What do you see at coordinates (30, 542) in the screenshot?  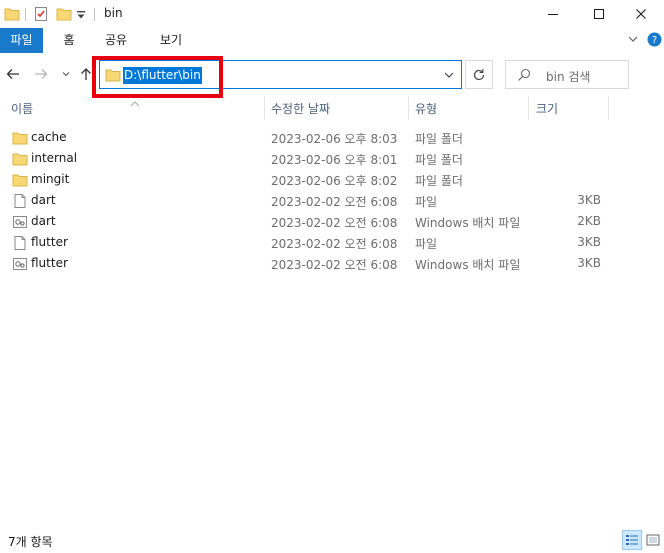 I see `item-count: 7개 항목` at bounding box center [30, 542].